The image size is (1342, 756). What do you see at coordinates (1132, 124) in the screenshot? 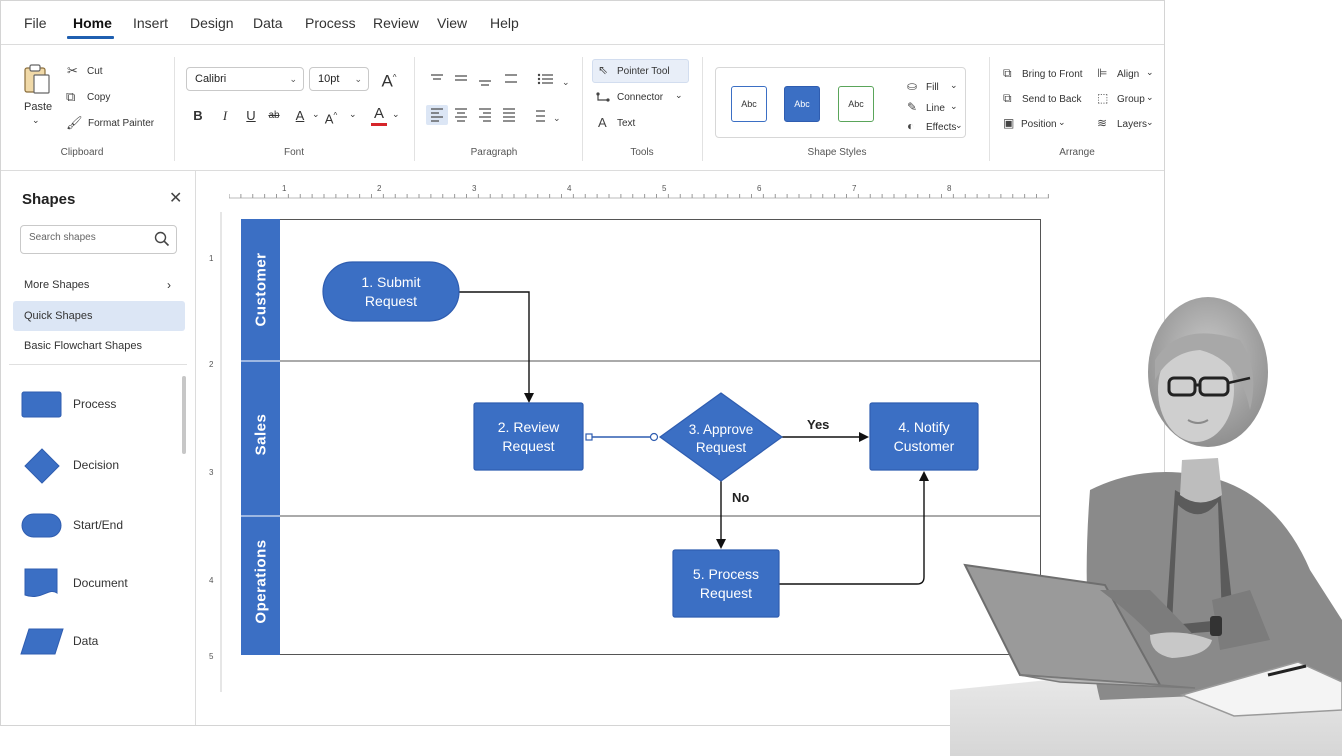
I see `layers-button: Layers` at bounding box center [1132, 124].